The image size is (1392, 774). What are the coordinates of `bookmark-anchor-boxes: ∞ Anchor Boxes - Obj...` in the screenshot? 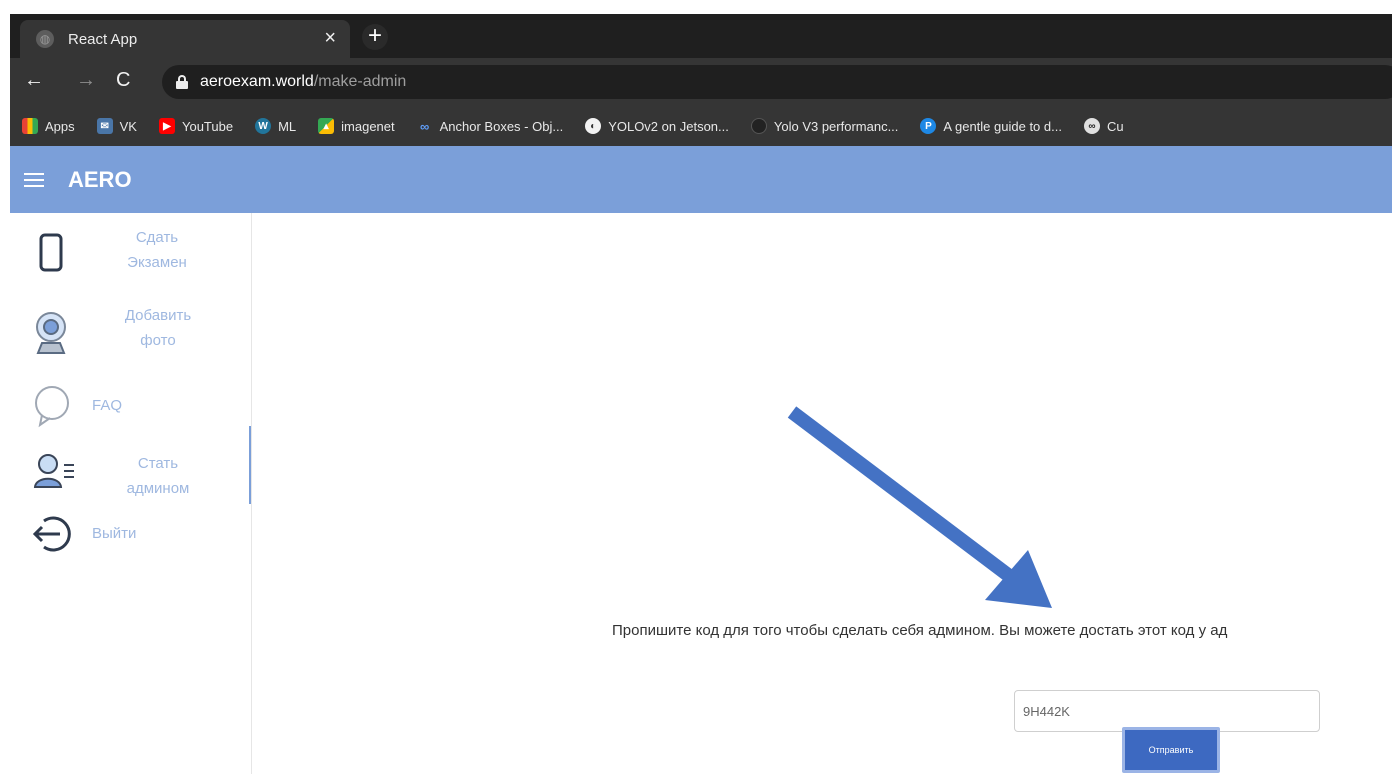 It's located at (490, 126).